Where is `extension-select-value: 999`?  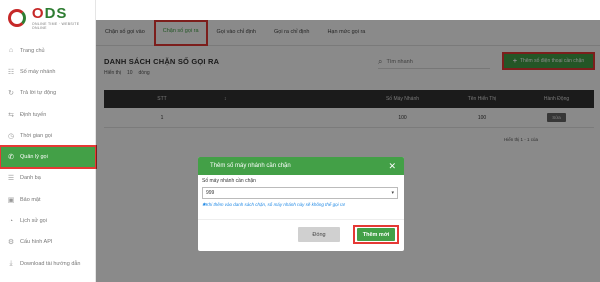
extension-select-value: 999 is located at coordinates (210, 193).